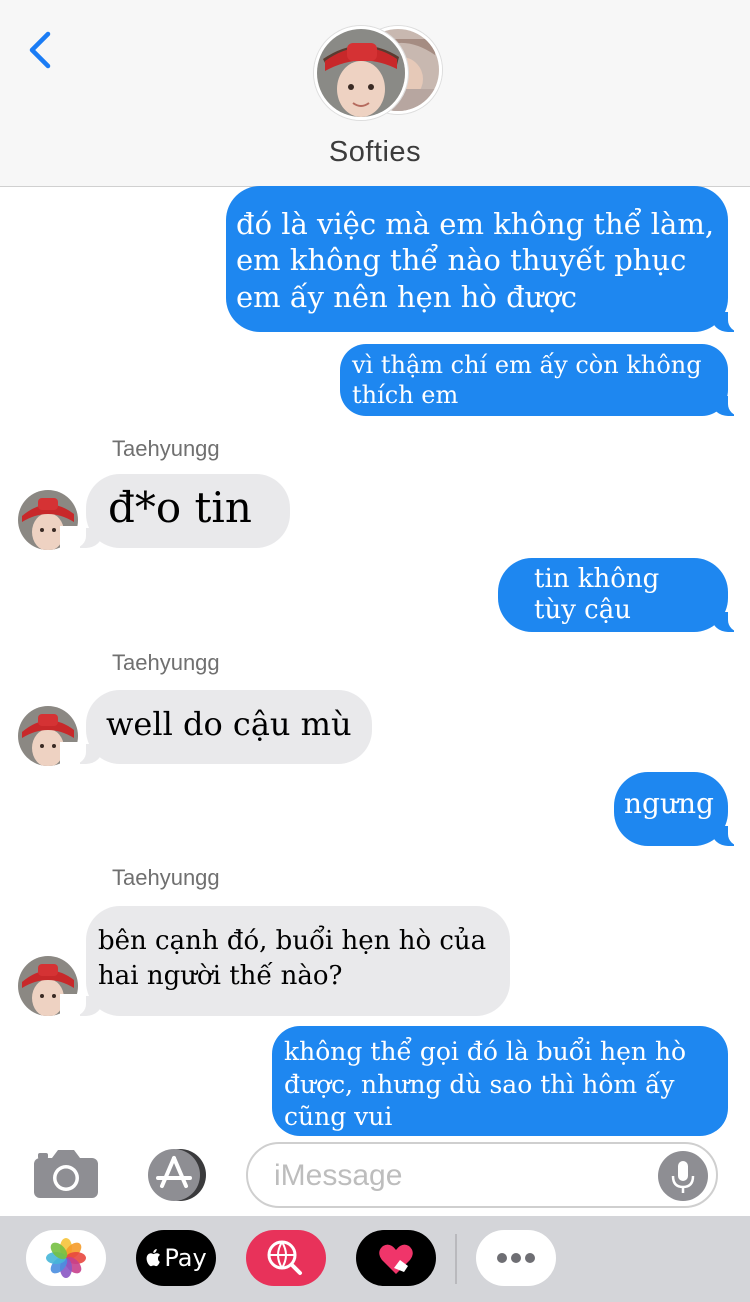 Image resolution: width=750 pixels, height=1302 pixels. Describe the element at coordinates (220, 976) in the screenshot. I see `message-line: hai người thế nào?` at that location.